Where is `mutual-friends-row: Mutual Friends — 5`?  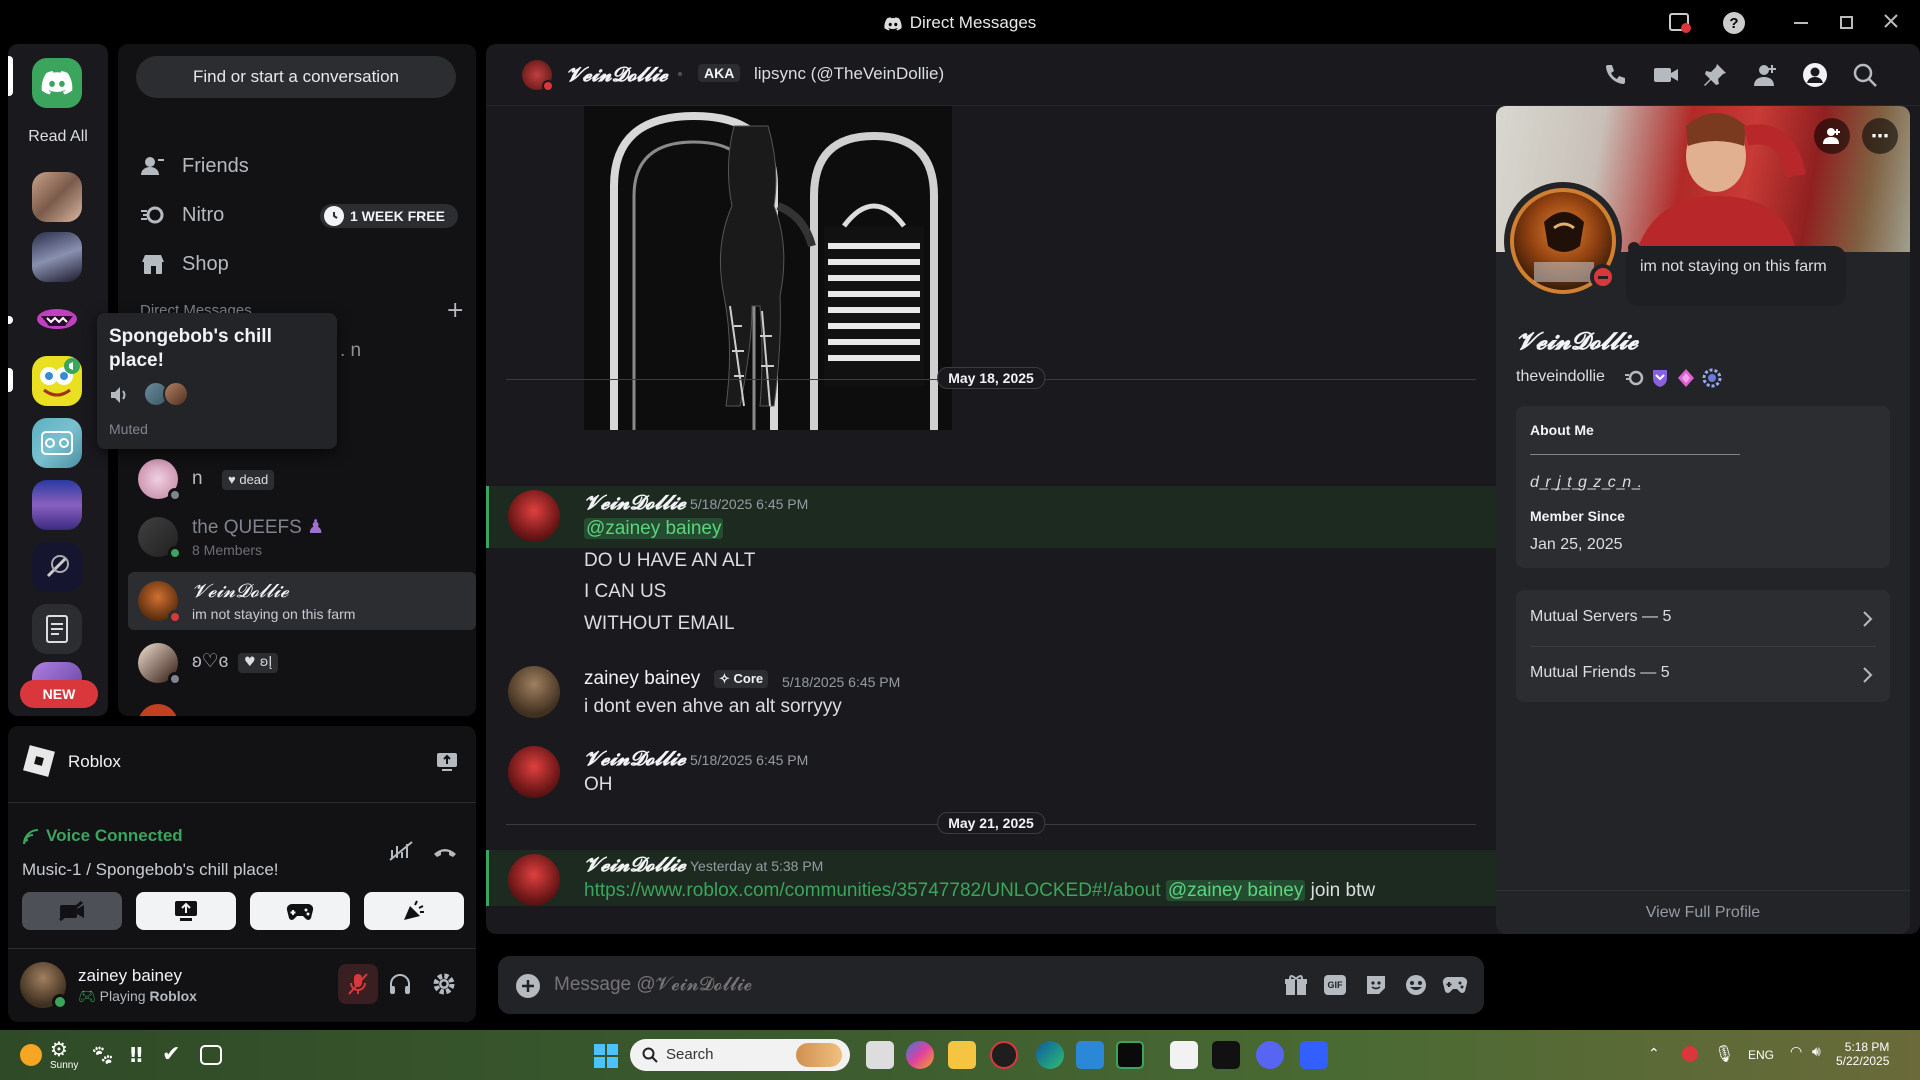 mutual-friends-row: Mutual Friends — 5 is located at coordinates (1703, 674).